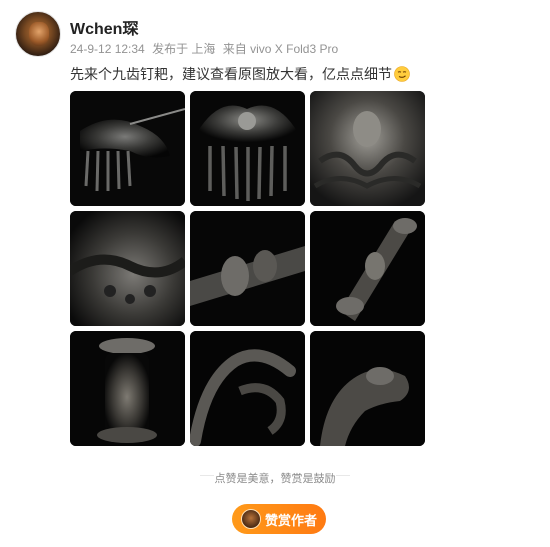 This screenshot has width=550, height=547. Describe the element at coordinates (184, 49) in the screenshot. I see `post-location: 发布于 上海` at that location.